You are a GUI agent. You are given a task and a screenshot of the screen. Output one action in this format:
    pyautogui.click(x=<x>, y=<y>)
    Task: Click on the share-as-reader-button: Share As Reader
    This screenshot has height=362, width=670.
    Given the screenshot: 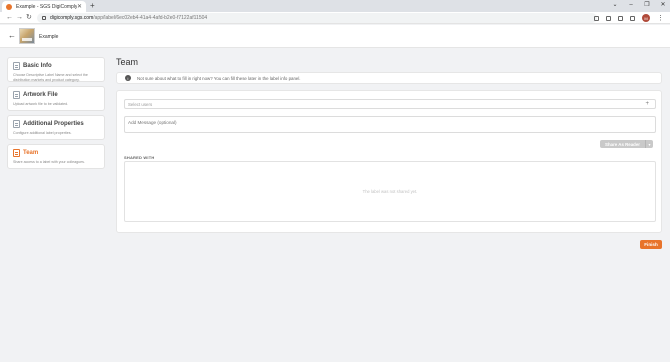 What is the action you would take?
    pyautogui.click(x=622, y=144)
    